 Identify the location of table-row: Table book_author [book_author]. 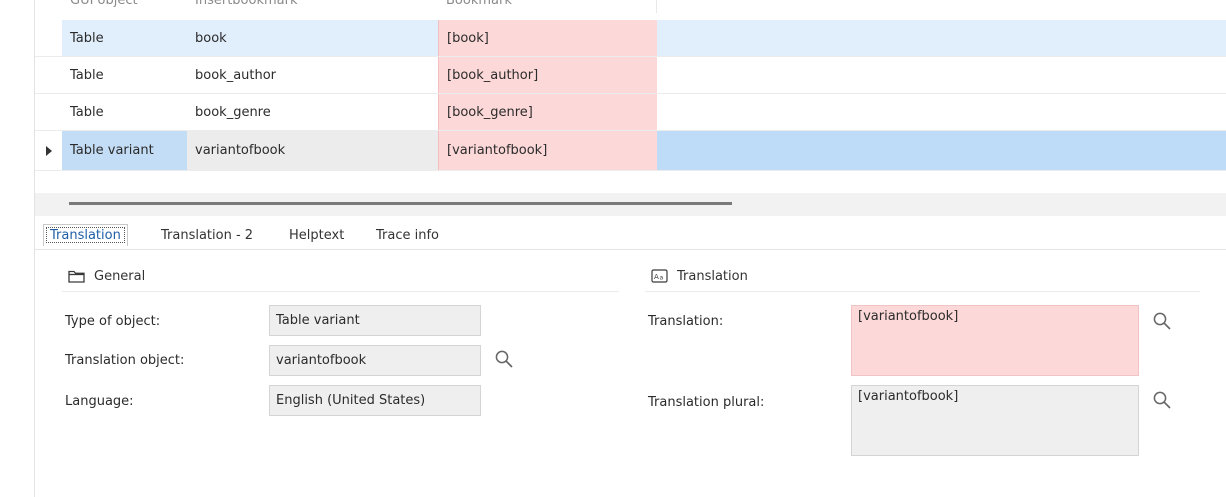
(630, 75).